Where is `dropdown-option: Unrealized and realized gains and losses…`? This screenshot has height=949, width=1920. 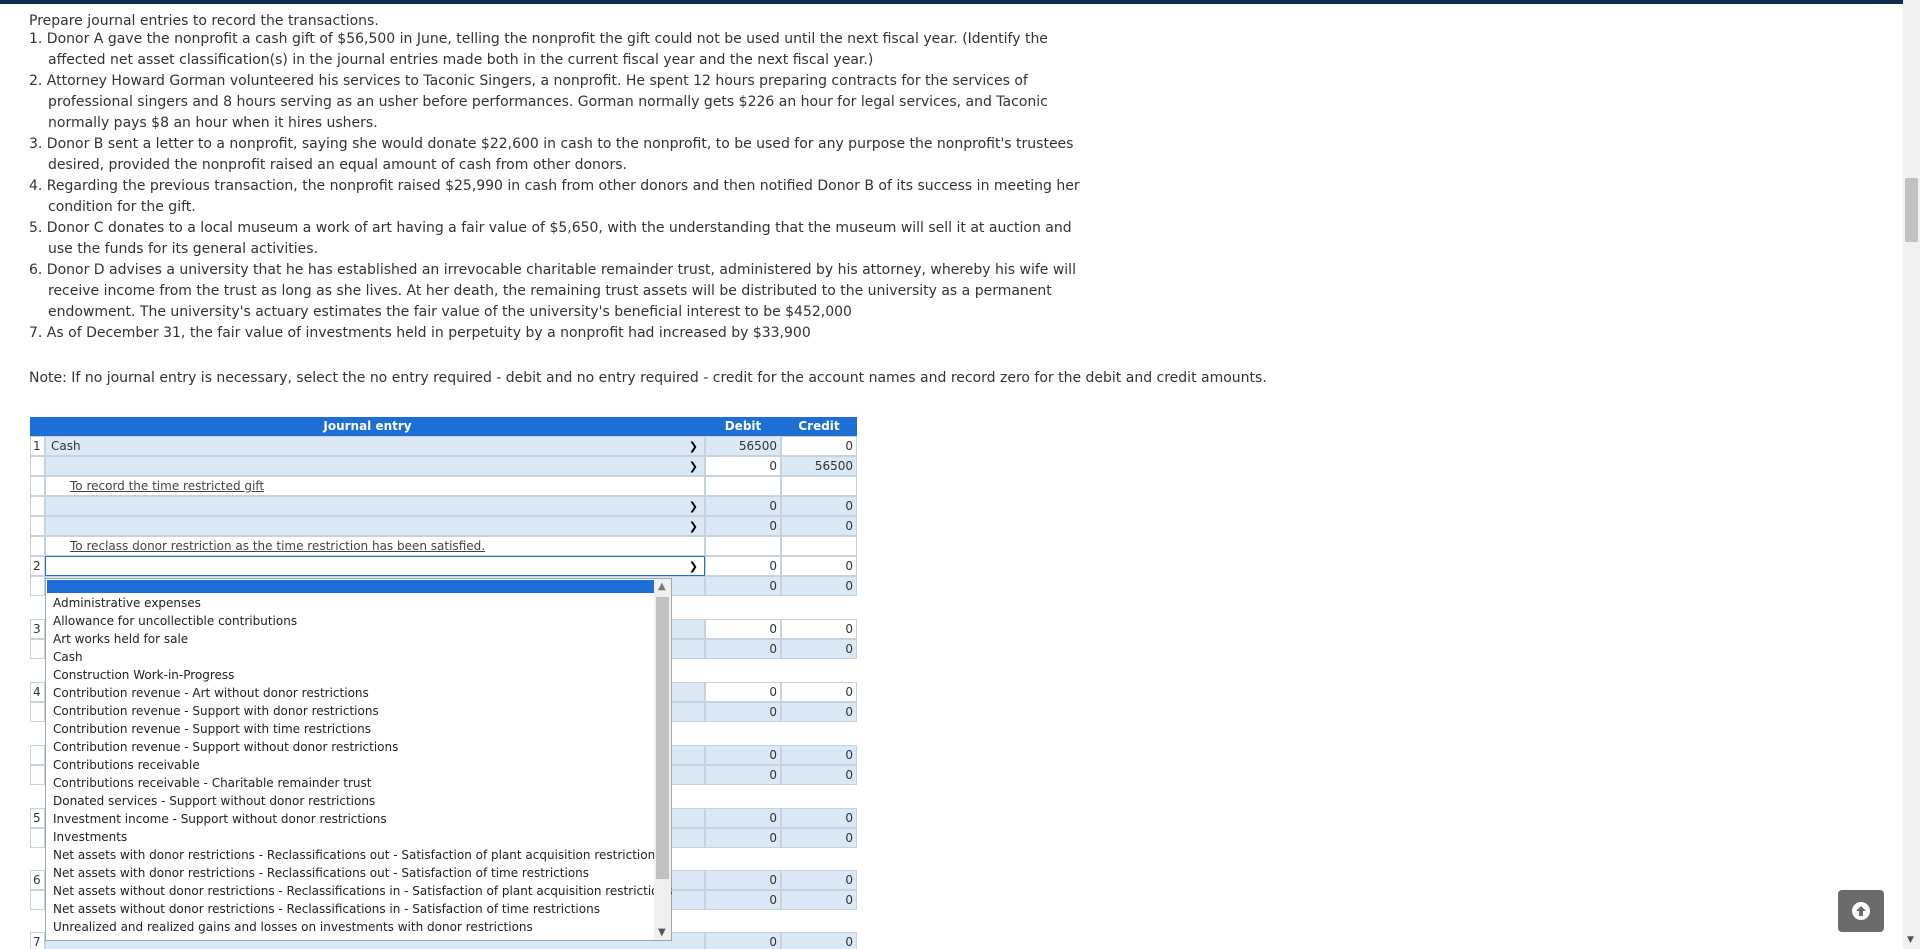
dropdown-option: Unrealized and realized gains and losses… is located at coordinates (362, 927).